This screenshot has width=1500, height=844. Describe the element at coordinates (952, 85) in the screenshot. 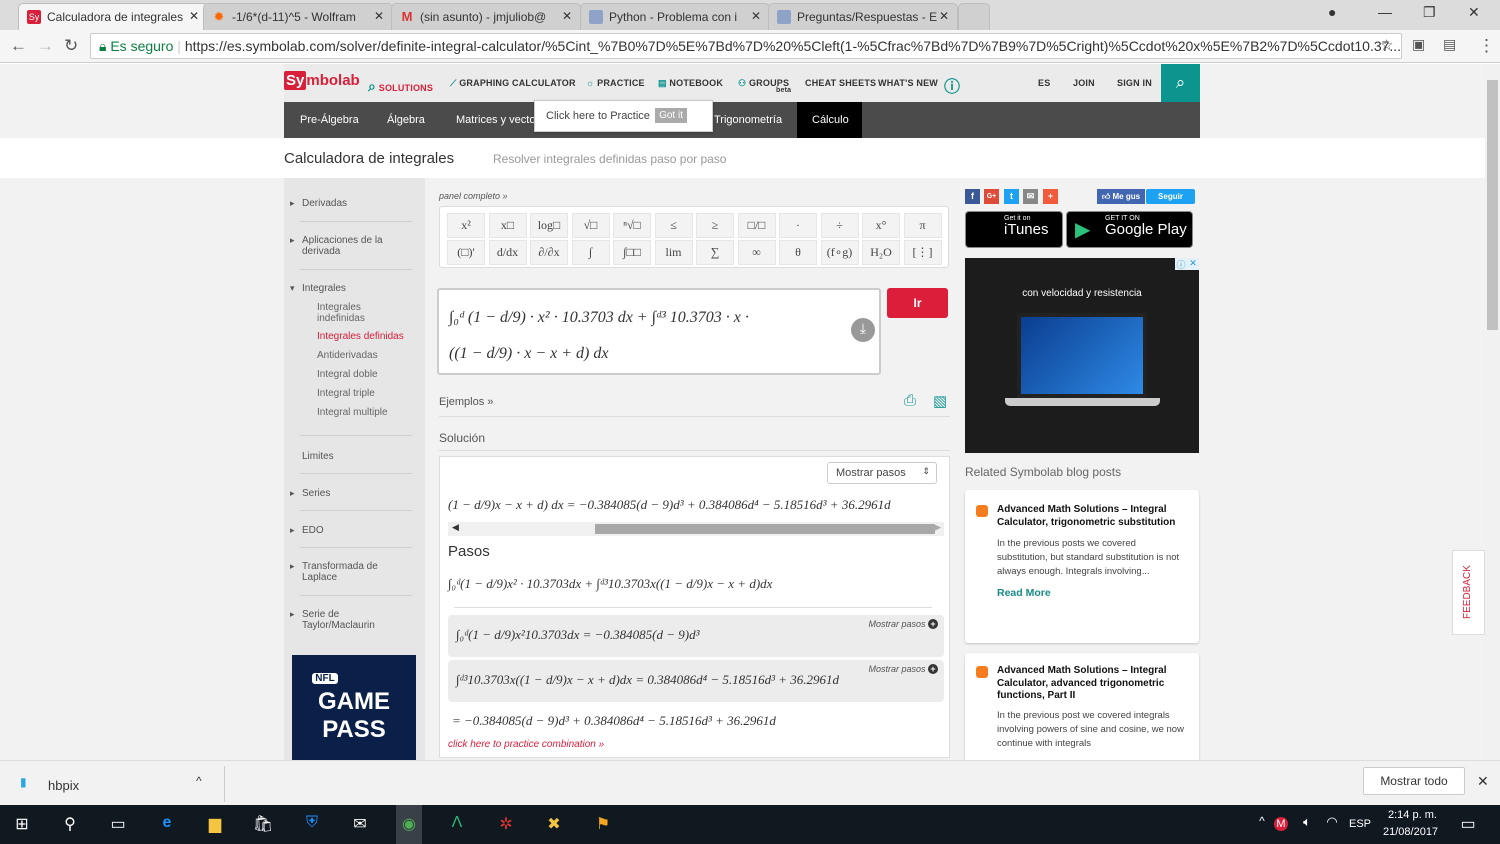

I see `info-icon: ⓘ` at that location.